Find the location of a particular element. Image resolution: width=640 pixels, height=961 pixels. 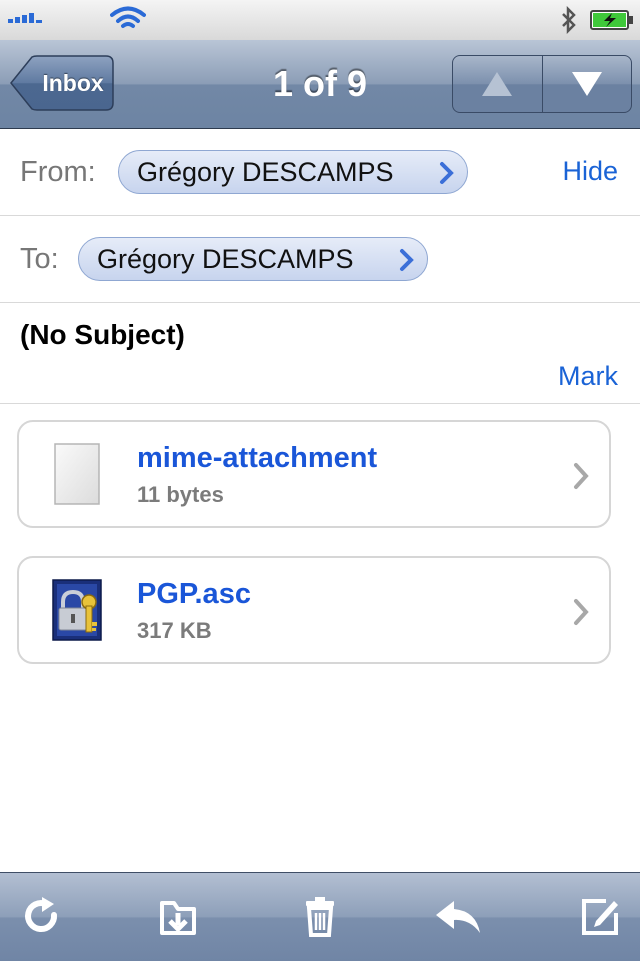

bottom-toolbar is located at coordinates (320, 916).